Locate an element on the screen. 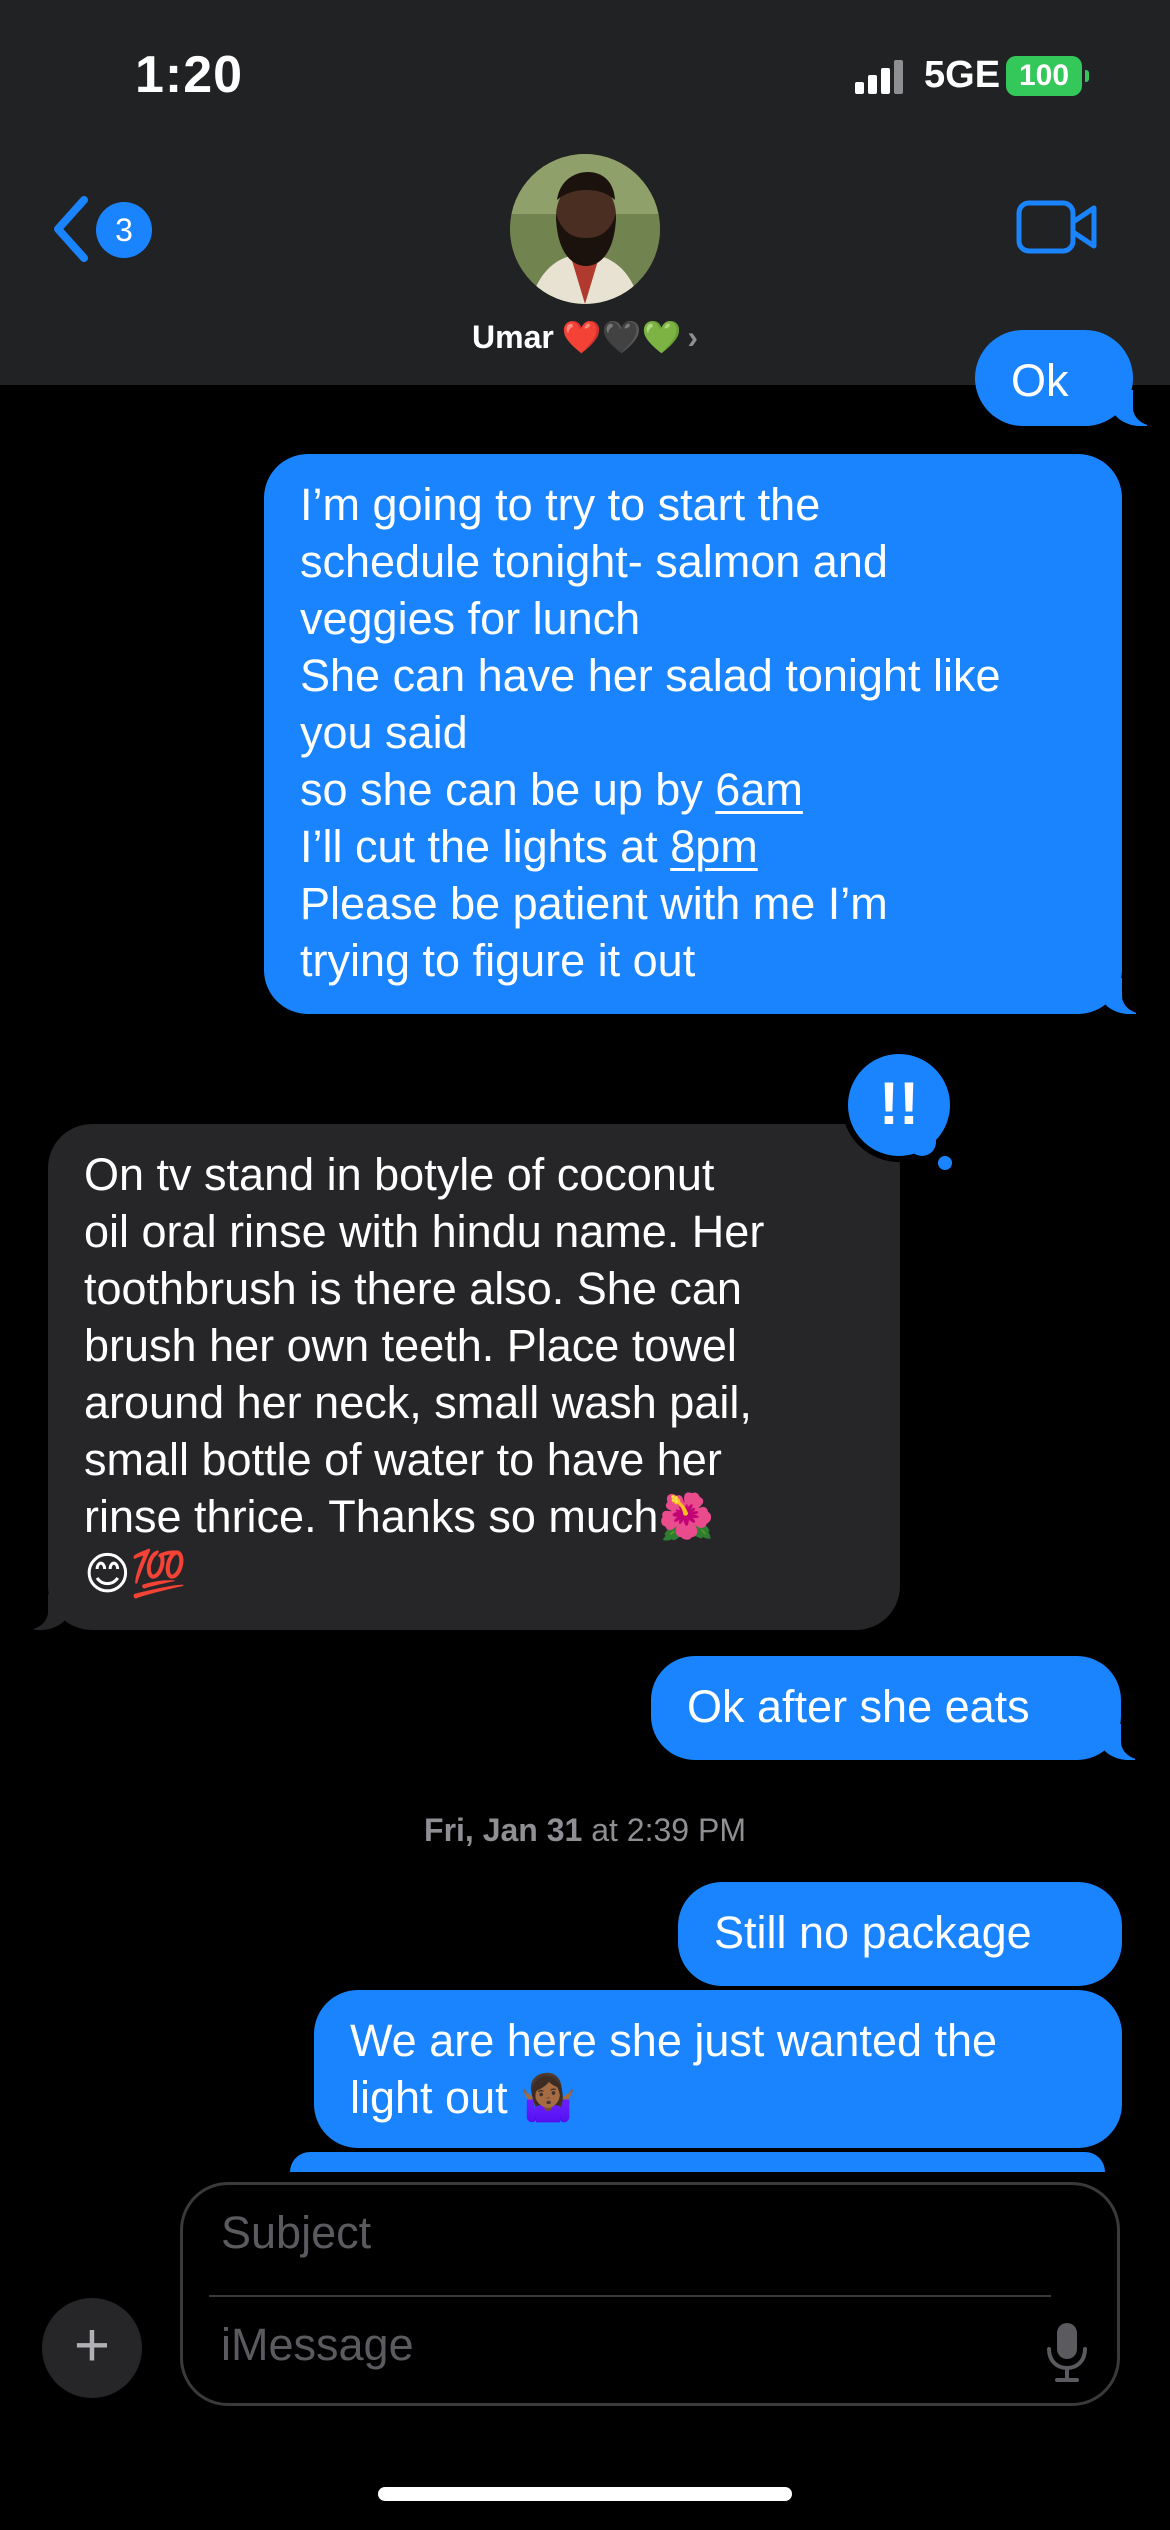  message-line: schedule tonight- salmon and is located at coordinates (594, 561).